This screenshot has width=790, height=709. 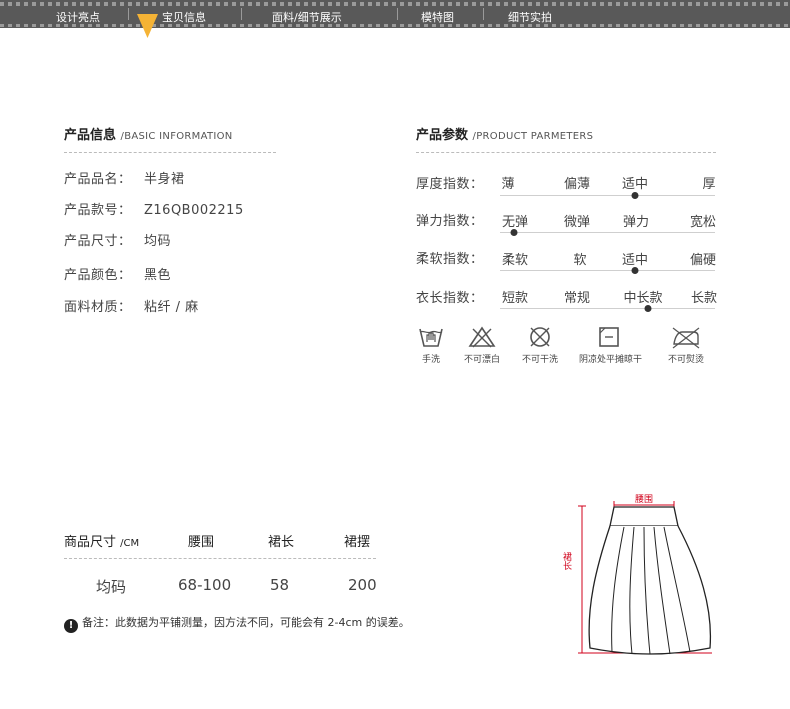 What do you see at coordinates (307, 17) in the screenshot?
I see `nav-item-fabric-details: 面料/细节展示` at bounding box center [307, 17].